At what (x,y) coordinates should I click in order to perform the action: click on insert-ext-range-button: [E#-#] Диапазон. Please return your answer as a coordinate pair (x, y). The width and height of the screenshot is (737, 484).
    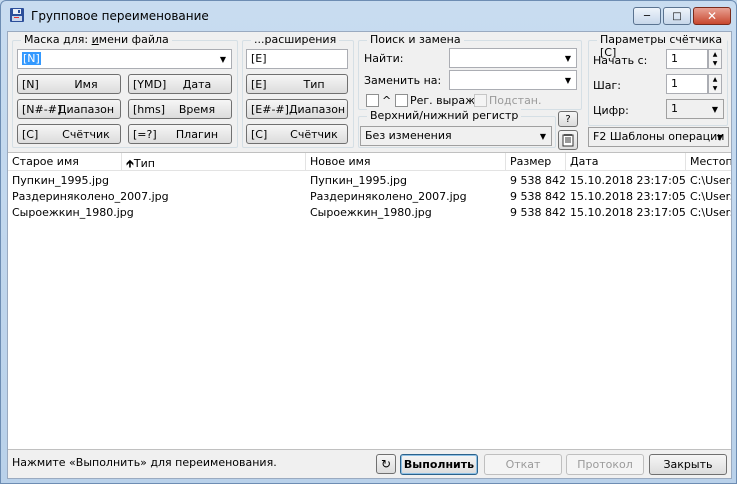
    Looking at the image, I should click on (297, 109).